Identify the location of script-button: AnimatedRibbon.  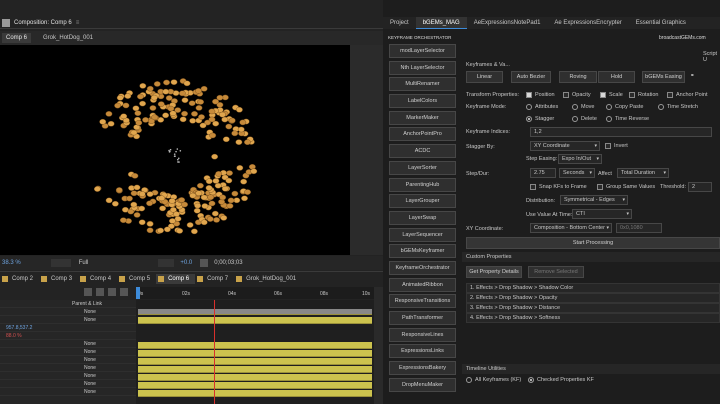
(422, 284).